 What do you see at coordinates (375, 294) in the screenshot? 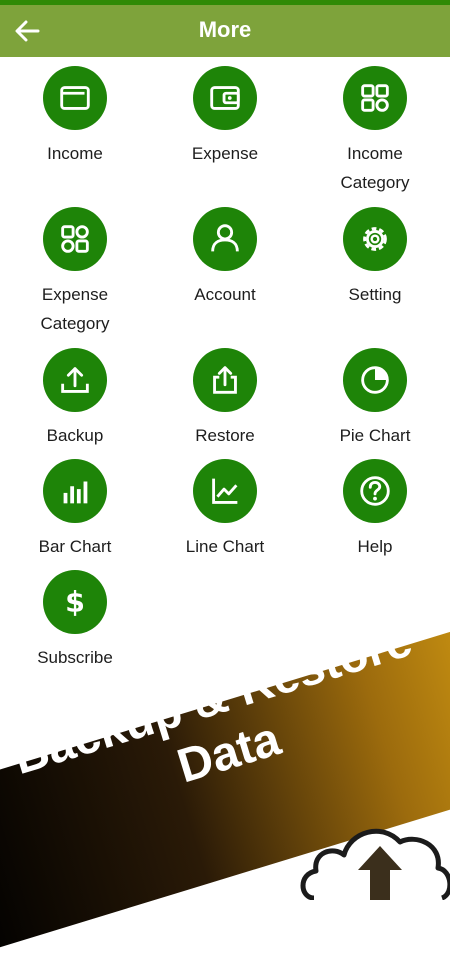
I see `menu-label: Setting` at bounding box center [375, 294].